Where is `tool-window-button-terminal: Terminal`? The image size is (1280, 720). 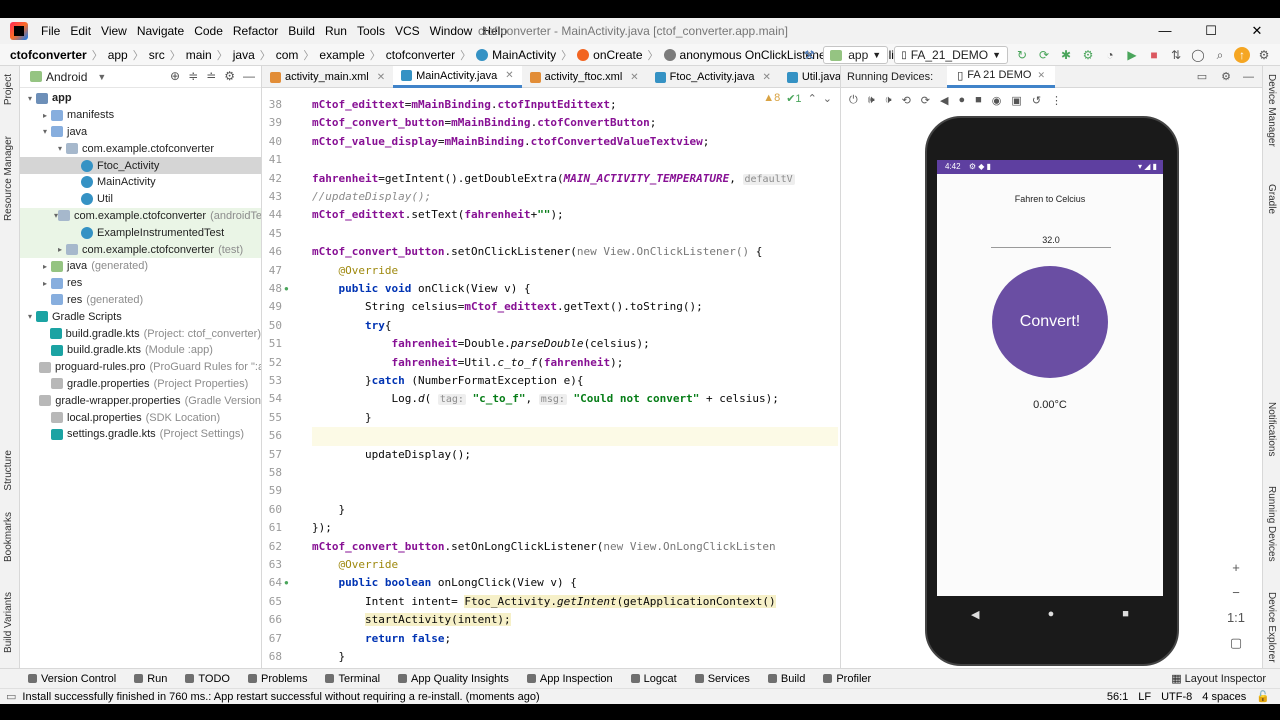
tool-window-button-terminal: Terminal is located at coordinates (352, 679).